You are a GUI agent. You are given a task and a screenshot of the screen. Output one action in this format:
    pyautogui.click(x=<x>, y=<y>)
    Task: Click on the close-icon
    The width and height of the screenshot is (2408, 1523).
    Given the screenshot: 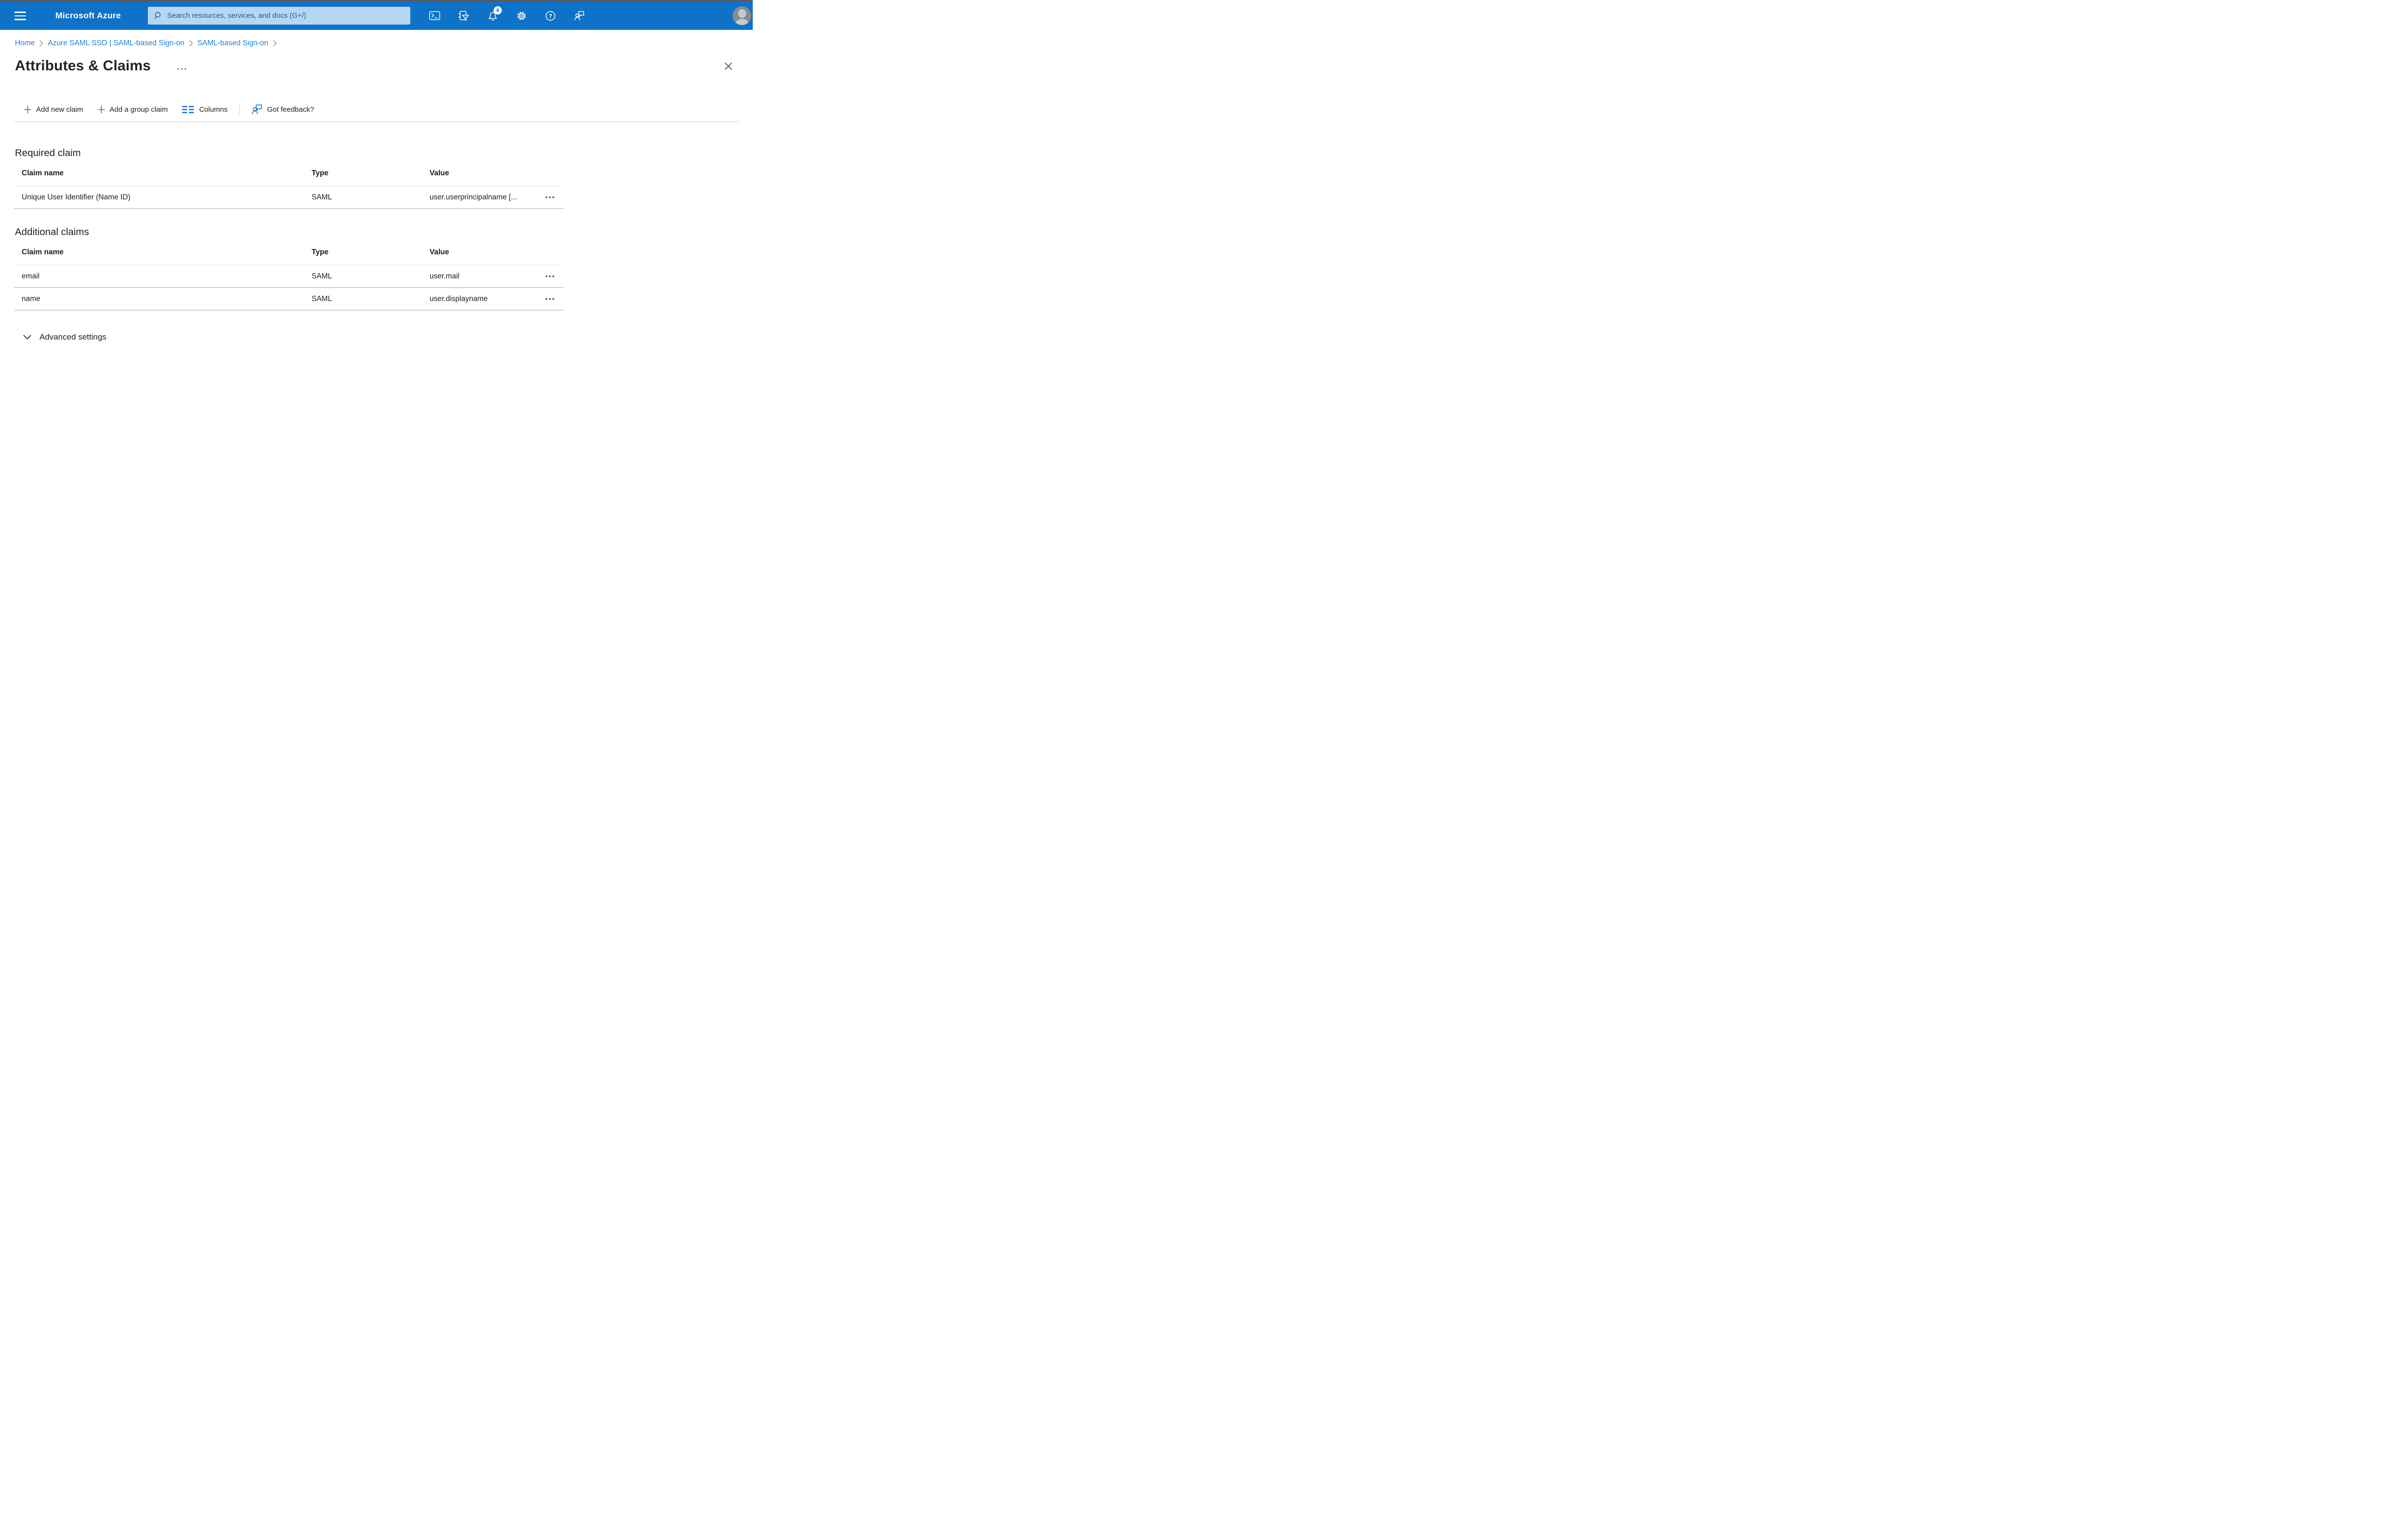 What is the action you would take?
    pyautogui.click(x=728, y=66)
    